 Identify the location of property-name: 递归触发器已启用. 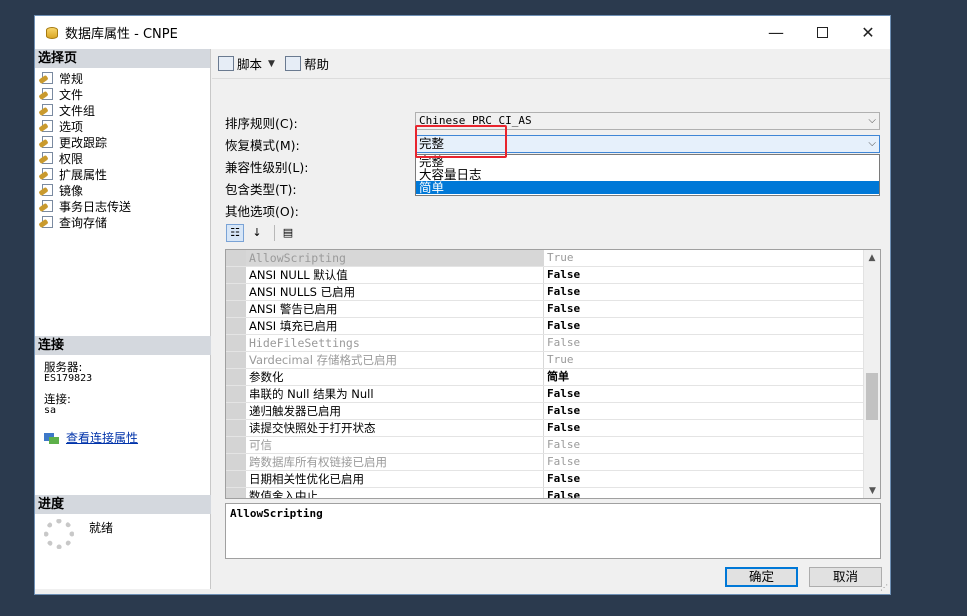
(395, 411).